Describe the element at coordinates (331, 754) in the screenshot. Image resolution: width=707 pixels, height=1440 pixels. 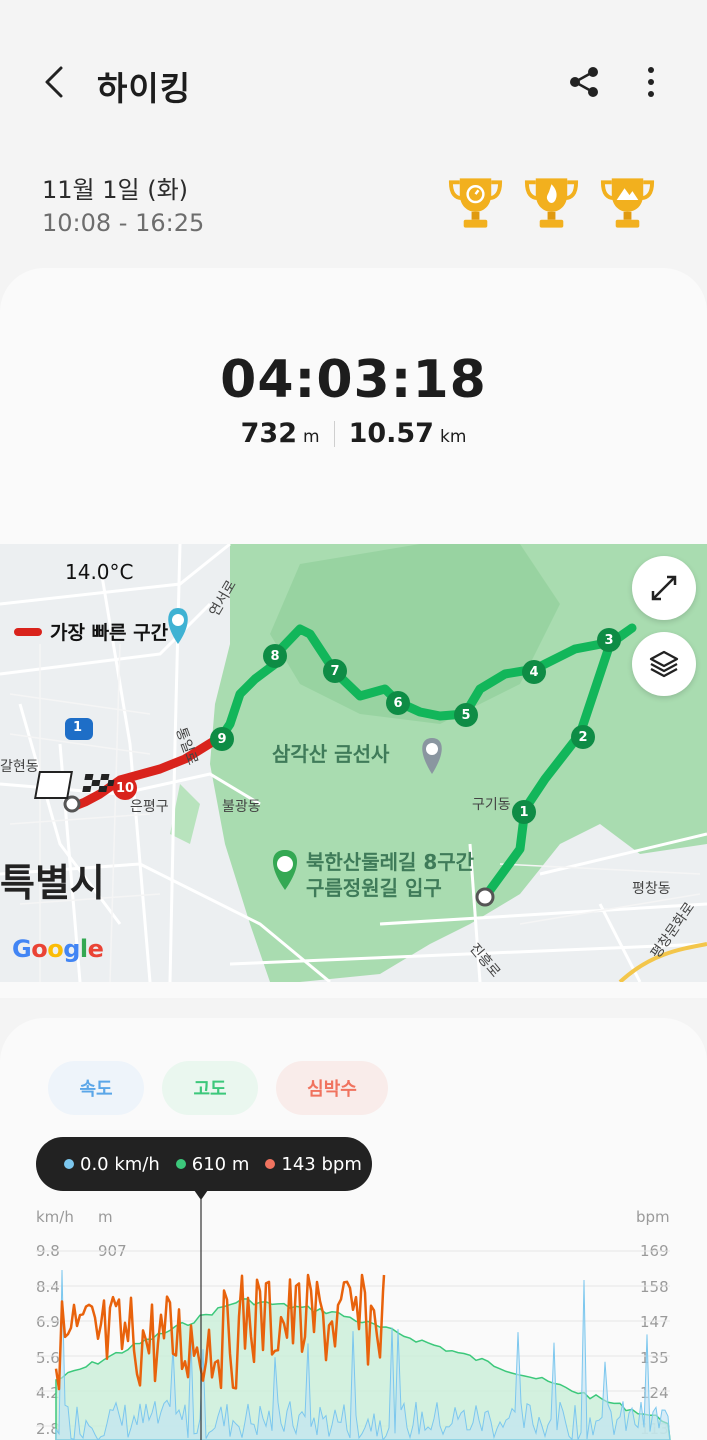
I see `temple-label: 삼각산 금선사` at that location.